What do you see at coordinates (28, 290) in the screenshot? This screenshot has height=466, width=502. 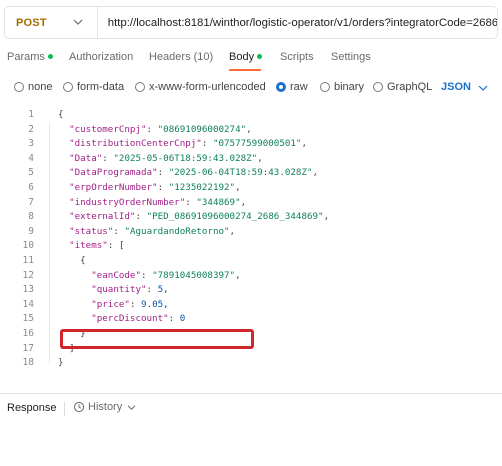 I see `line-number: 13` at bounding box center [28, 290].